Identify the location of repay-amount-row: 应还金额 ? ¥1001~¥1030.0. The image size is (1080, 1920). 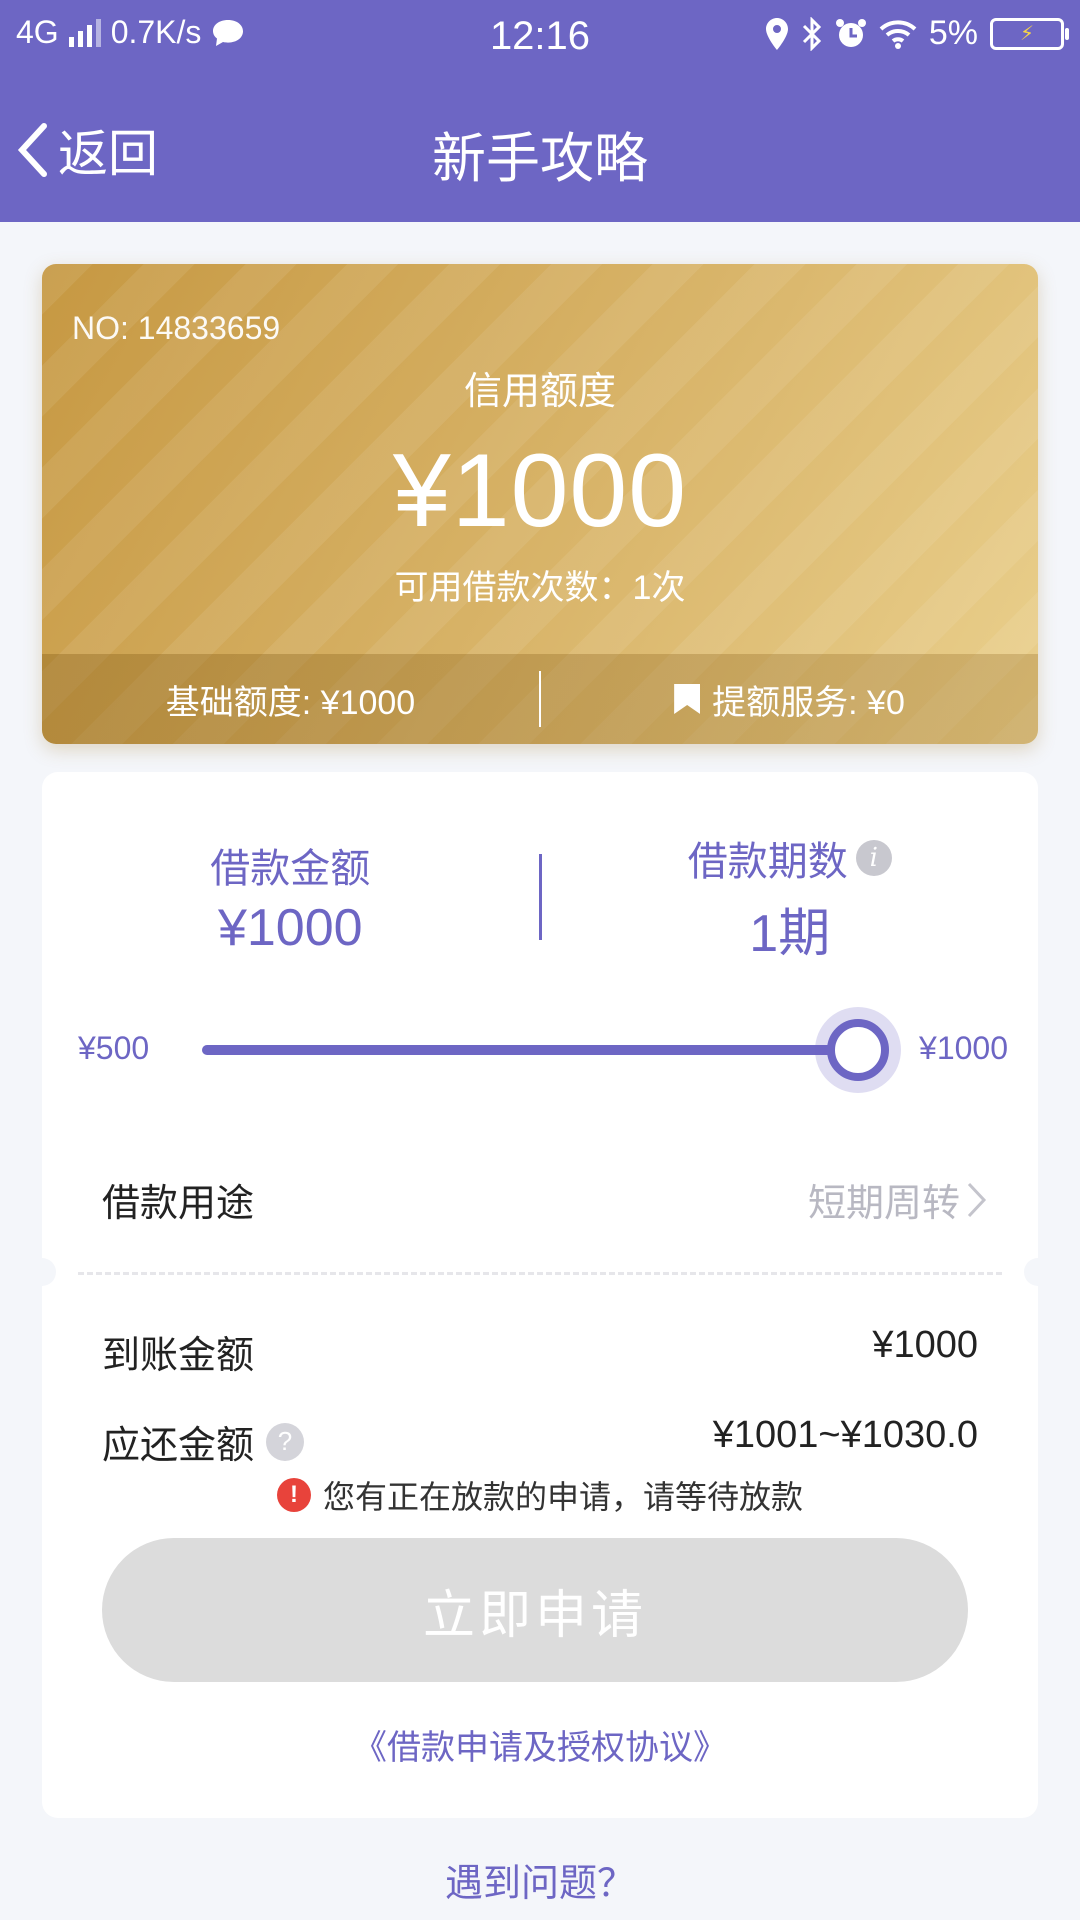
(540, 1437).